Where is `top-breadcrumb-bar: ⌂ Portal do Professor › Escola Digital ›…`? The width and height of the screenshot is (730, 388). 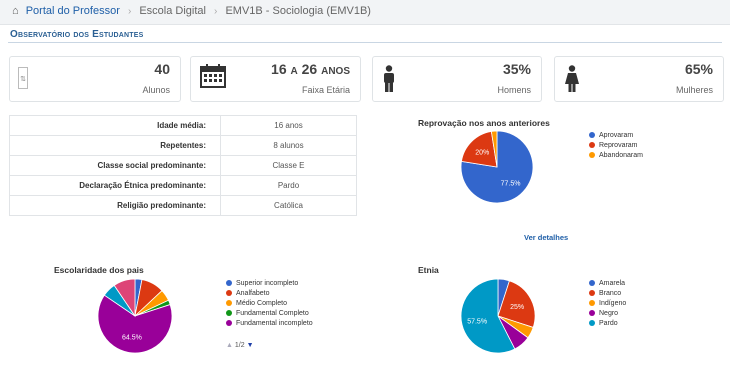 top-breadcrumb-bar: ⌂ Portal do Professor › Escola Digital ›… is located at coordinates (365, 12).